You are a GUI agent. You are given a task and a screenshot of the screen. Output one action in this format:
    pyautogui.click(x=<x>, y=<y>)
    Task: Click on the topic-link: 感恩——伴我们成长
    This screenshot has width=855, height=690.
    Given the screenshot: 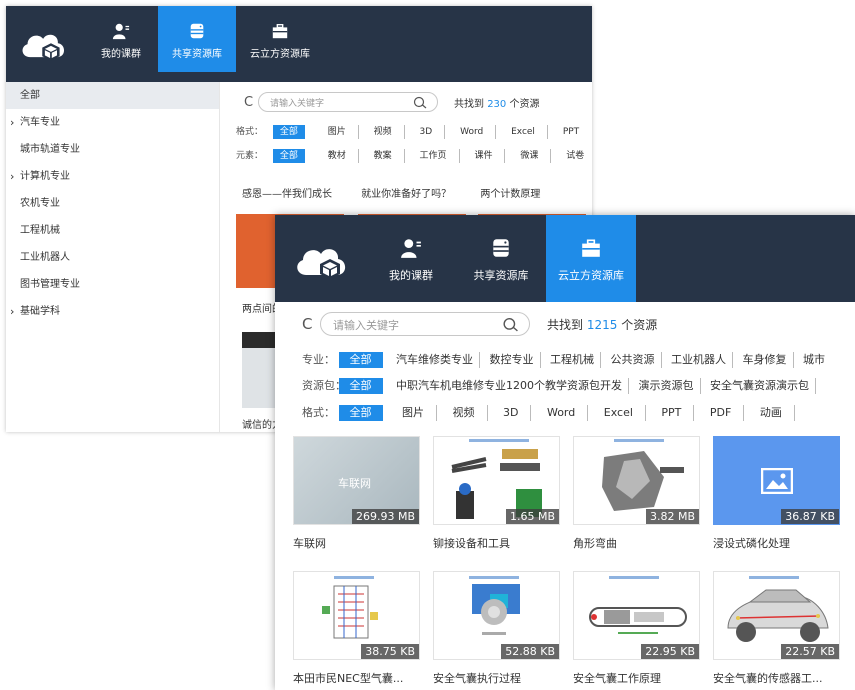 What is the action you would take?
    pyautogui.click(x=287, y=194)
    